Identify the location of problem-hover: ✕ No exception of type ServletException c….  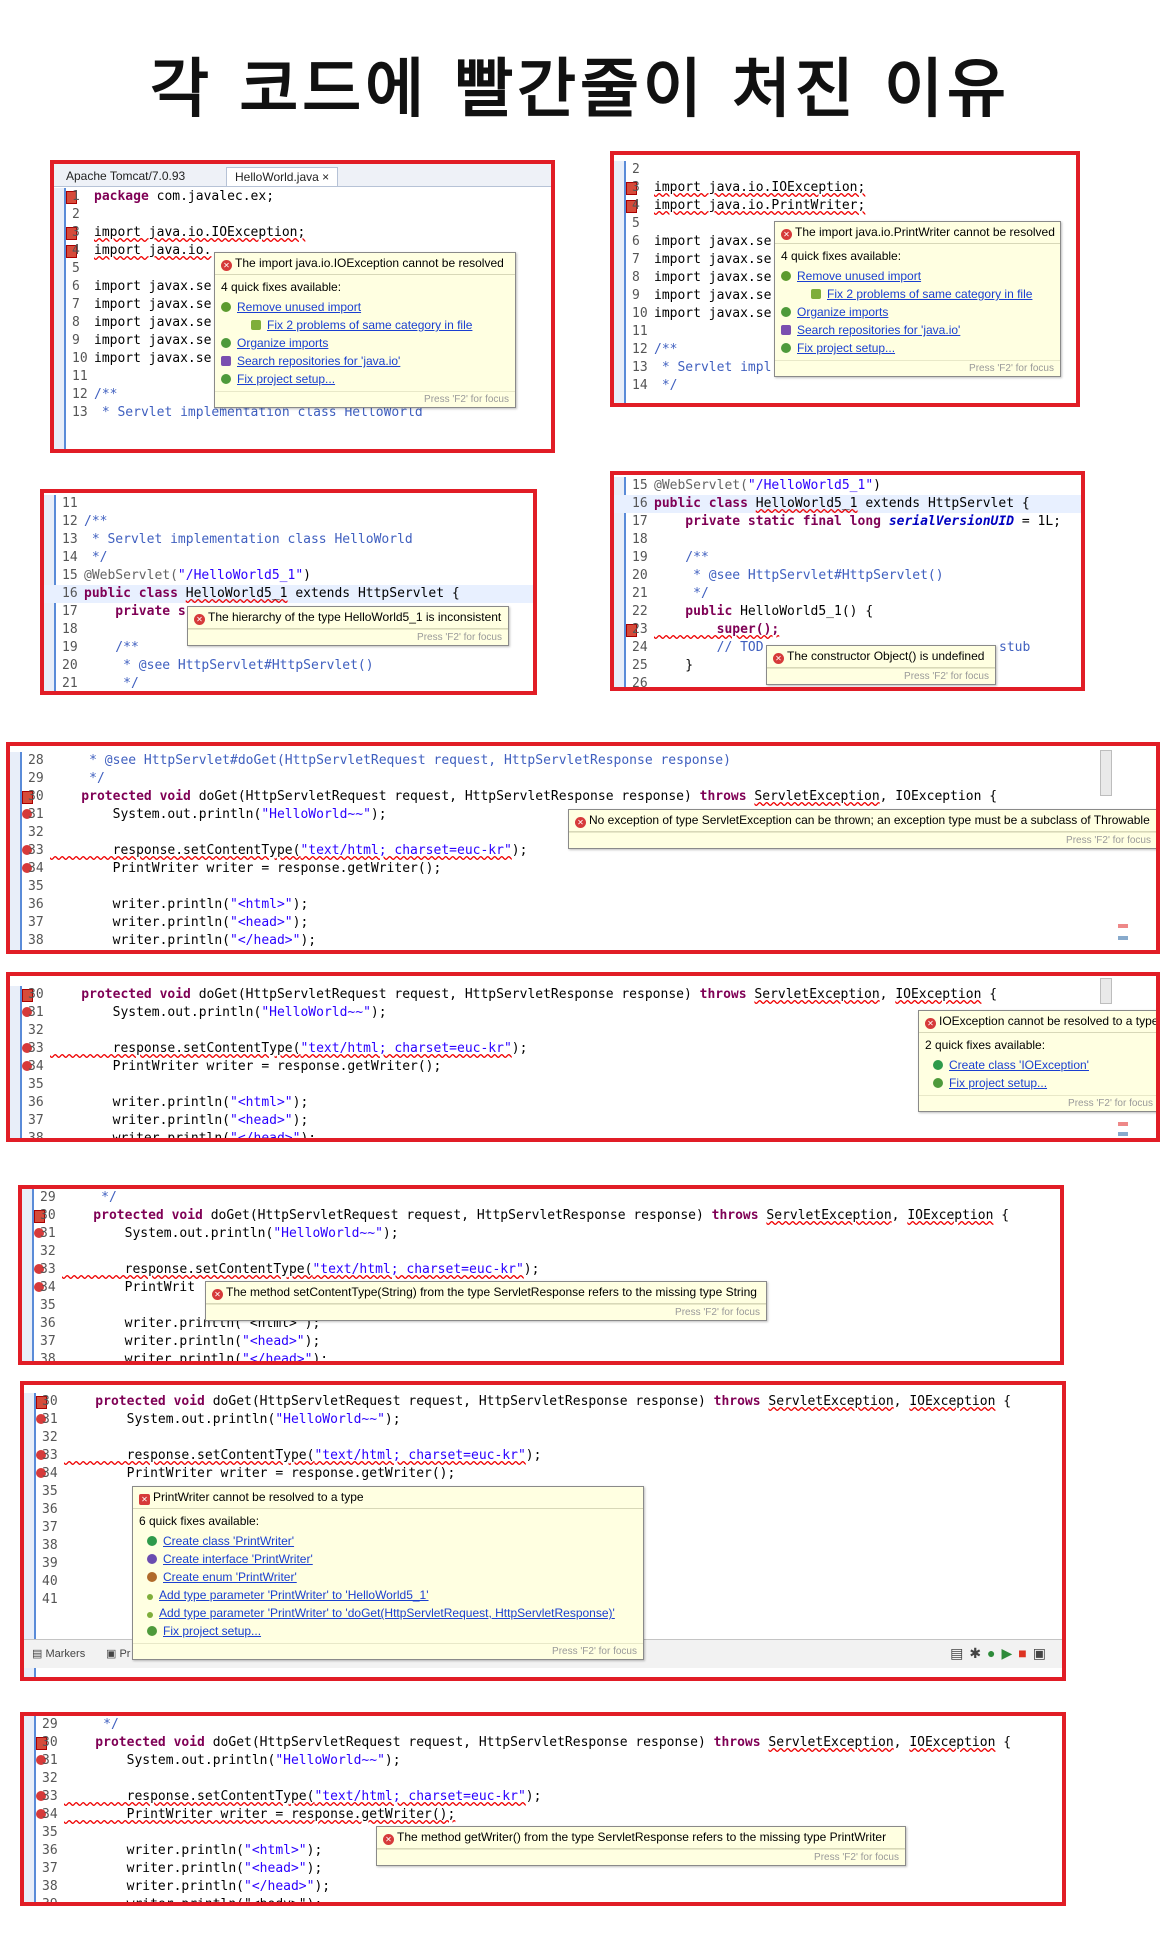
(862, 829).